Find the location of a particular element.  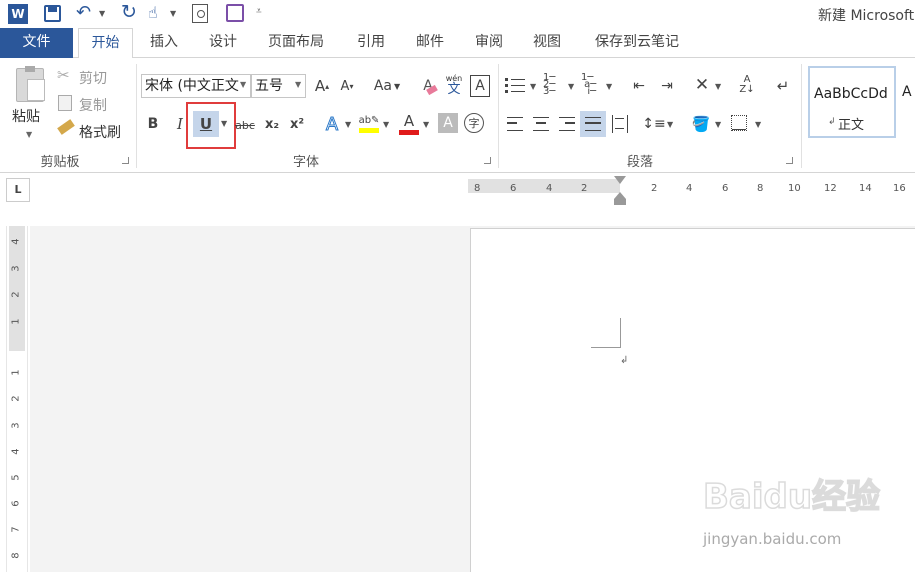

shrink-font-icon: A ▾ is located at coordinates (347, 86).